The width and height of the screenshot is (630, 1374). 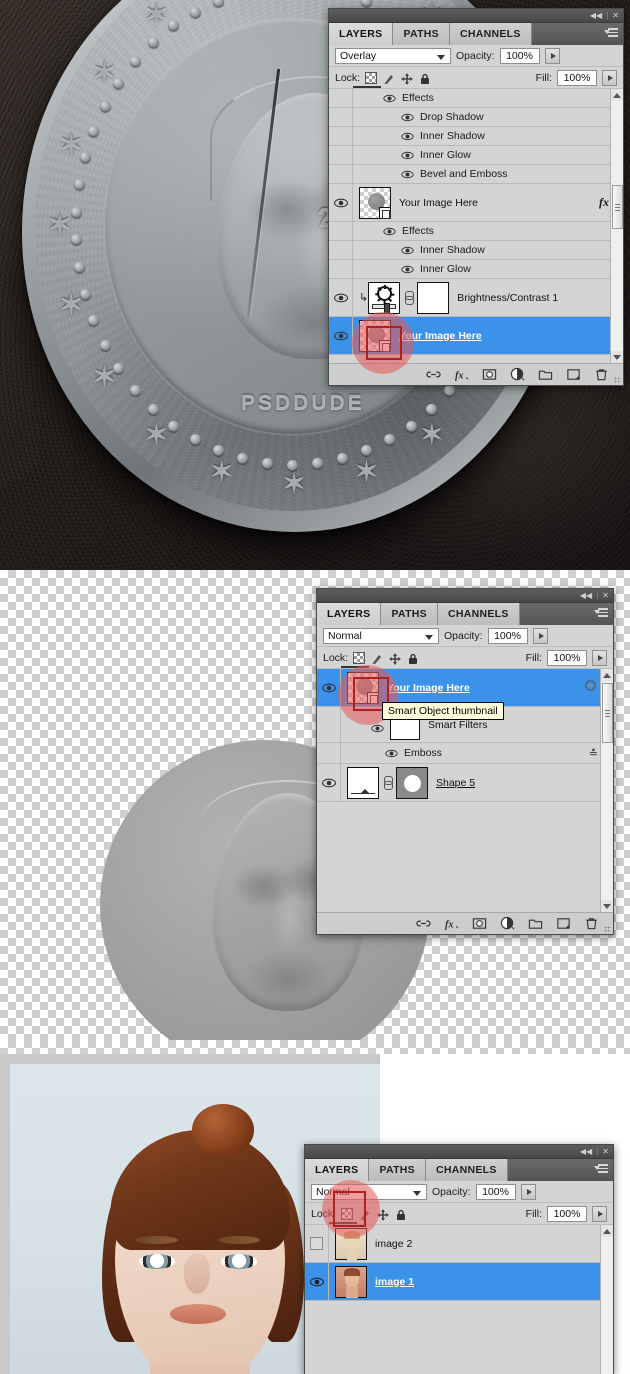 What do you see at coordinates (476, 174) in the screenshot?
I see `list-item: Bevel and Emboss` at bounding box center [476, 174].